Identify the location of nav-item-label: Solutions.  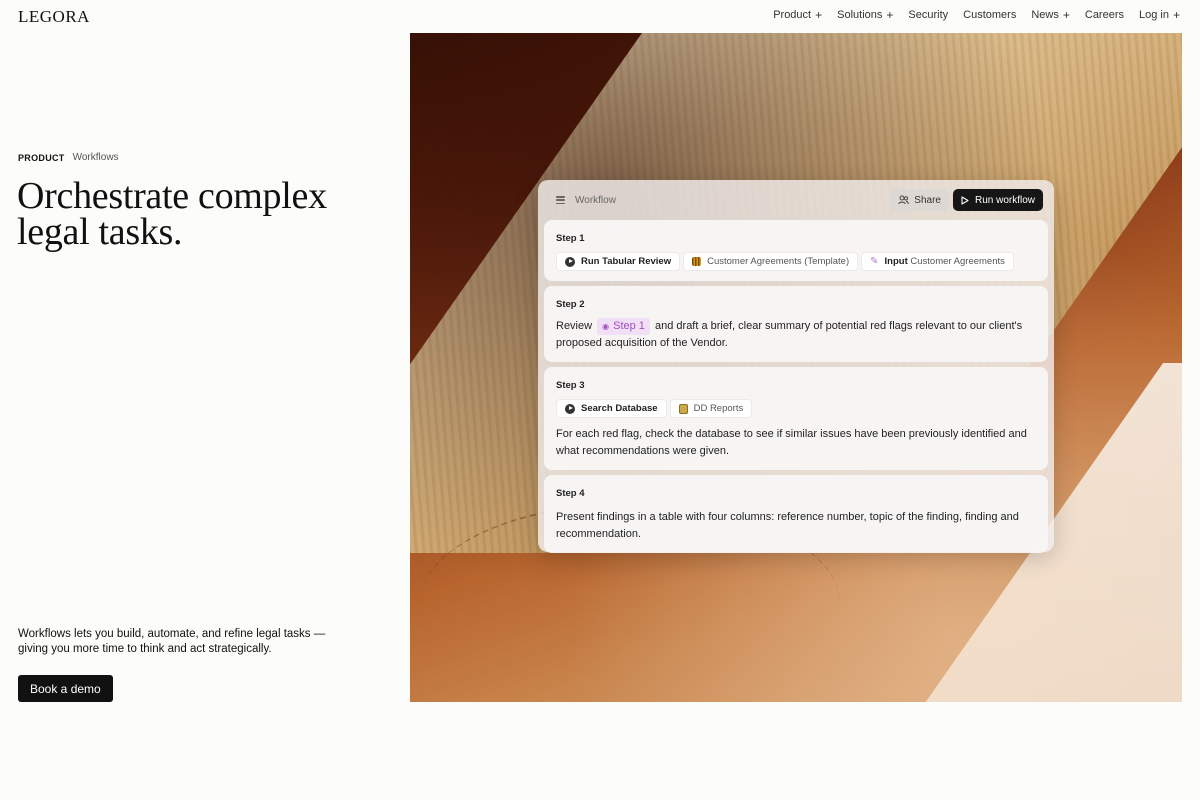
(860, 15).